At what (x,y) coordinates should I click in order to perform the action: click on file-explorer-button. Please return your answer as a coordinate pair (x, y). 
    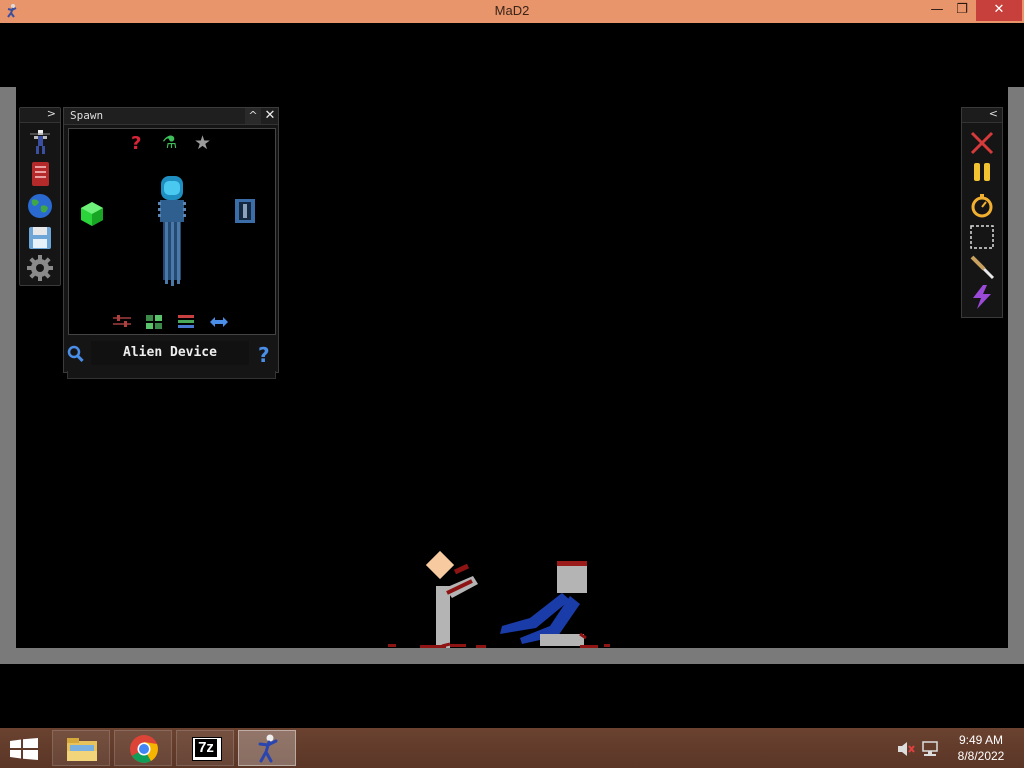
    Looking at the image, I should click on (81, 748).